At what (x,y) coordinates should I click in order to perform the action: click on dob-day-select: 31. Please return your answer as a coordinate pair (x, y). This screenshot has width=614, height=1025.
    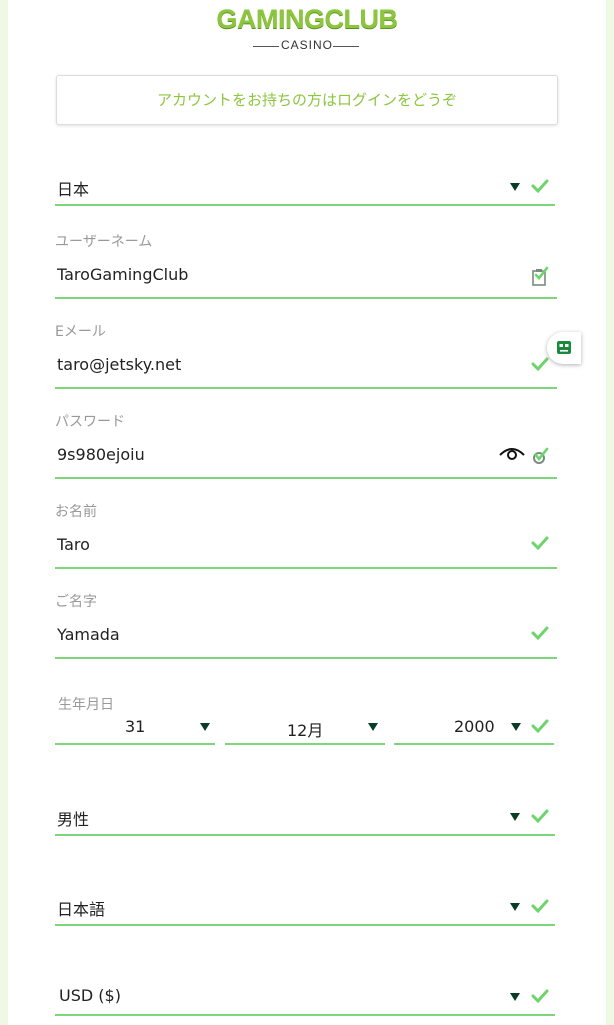
    Looking at the image, I should click on (135, 719).